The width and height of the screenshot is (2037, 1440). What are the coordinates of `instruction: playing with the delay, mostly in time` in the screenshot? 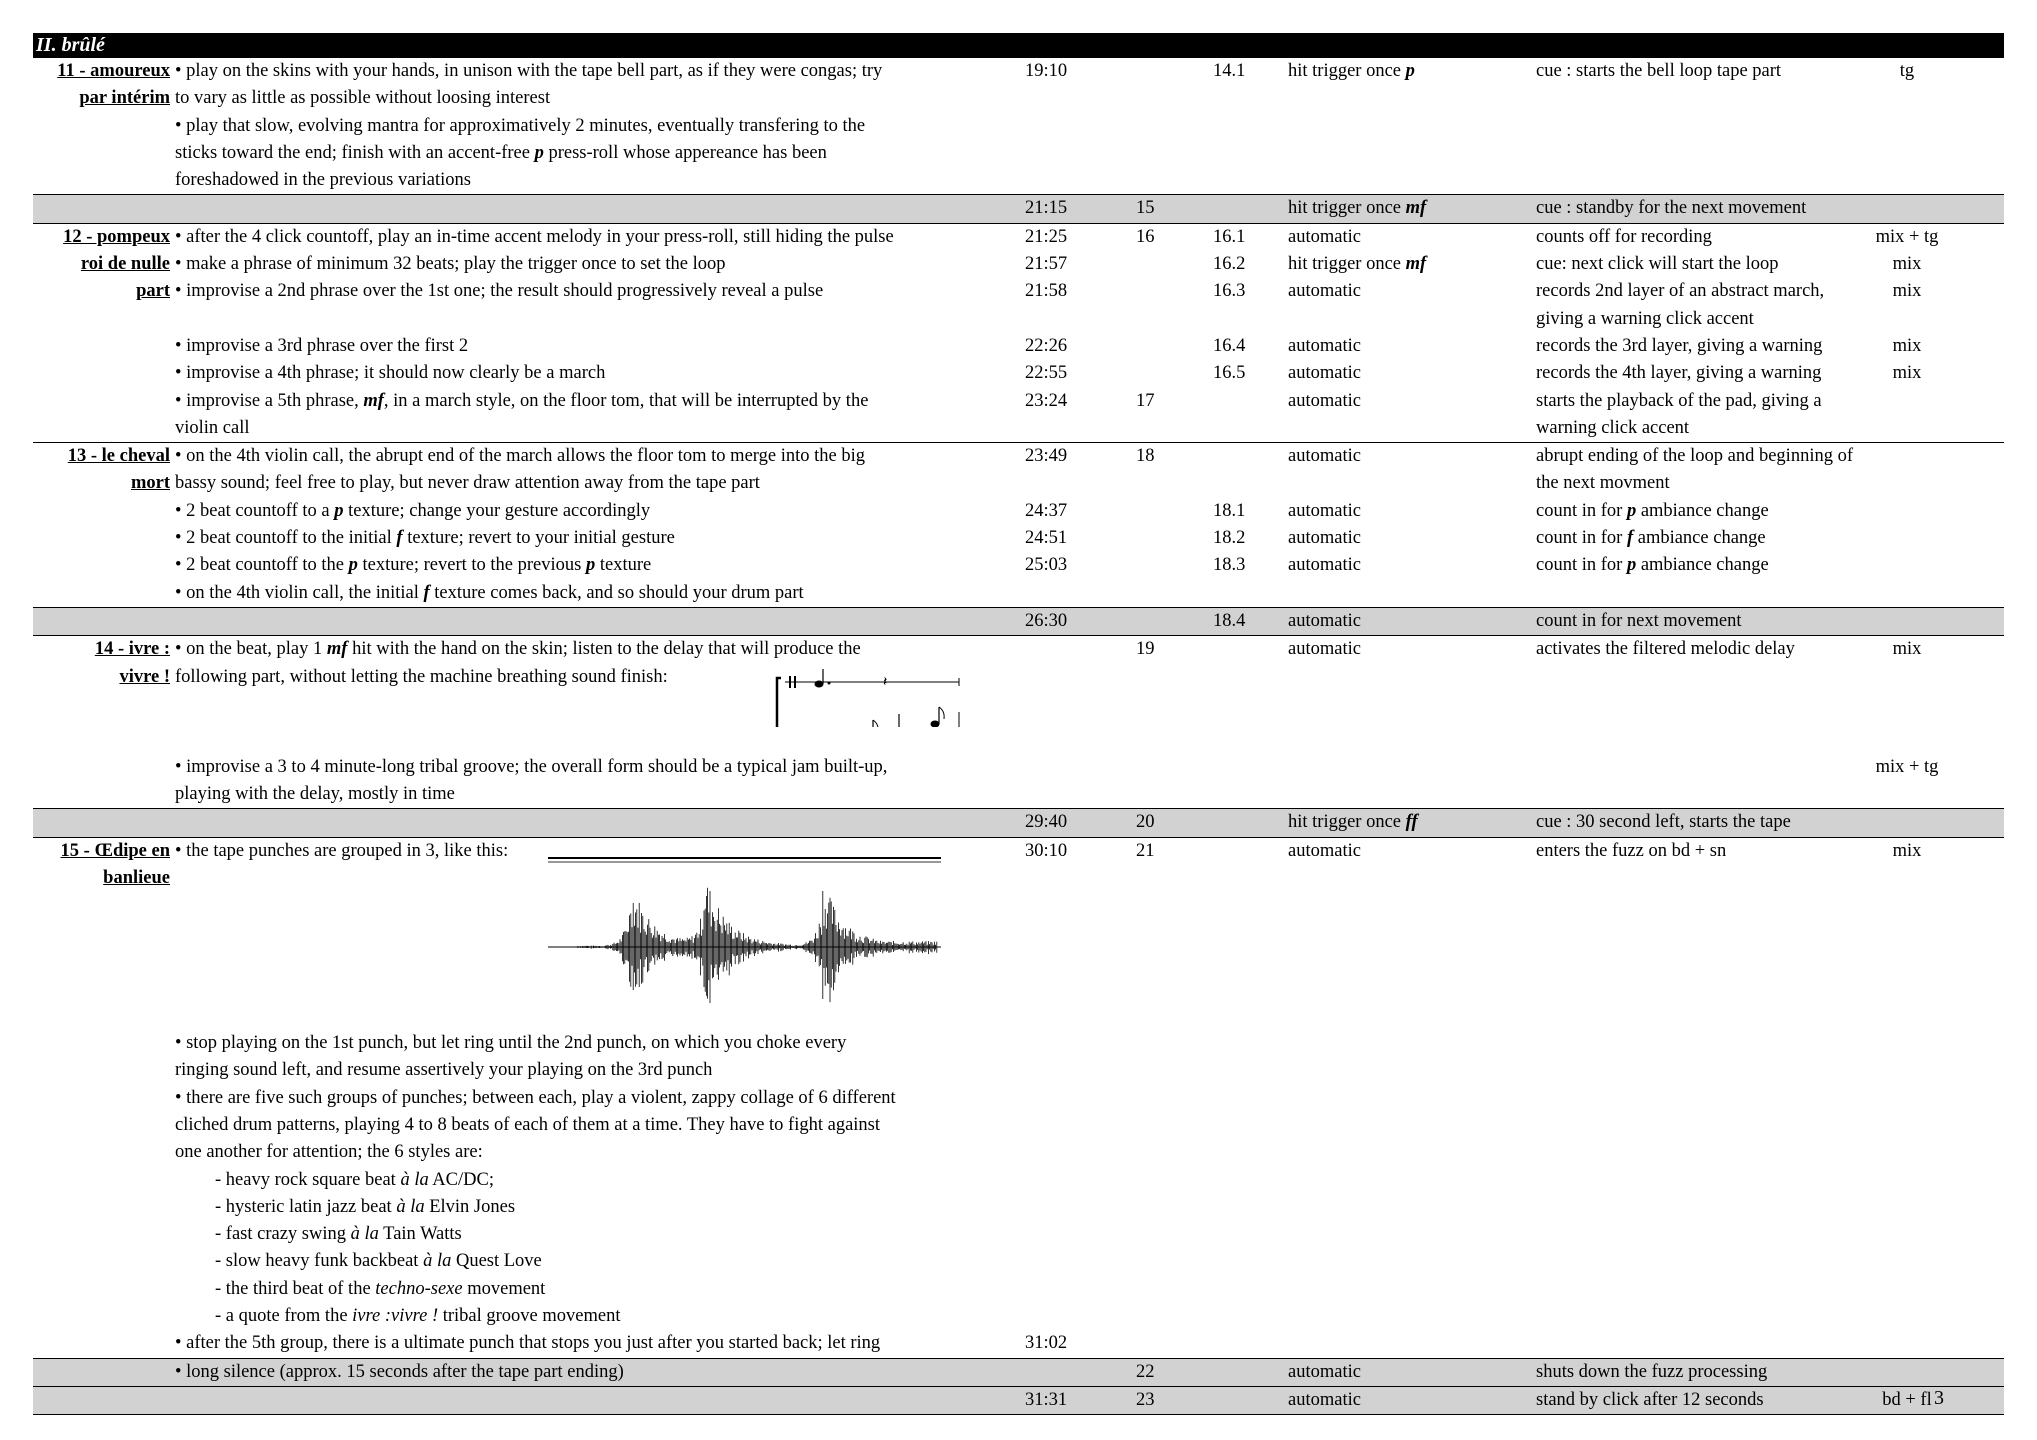 It's located at (315, 794).